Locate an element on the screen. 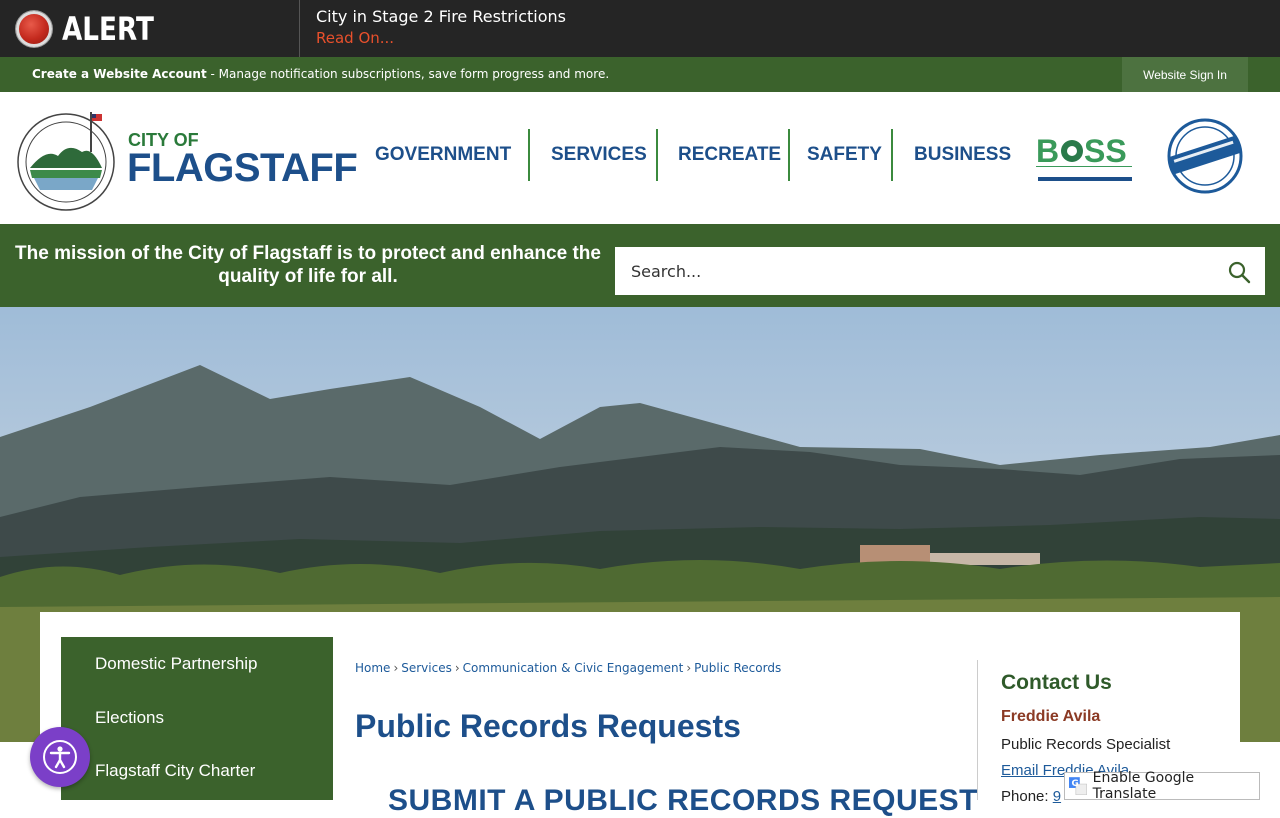 This screenshot has width=1280, height=818. accessibility-person-icon is located at coordinates (60, 757).